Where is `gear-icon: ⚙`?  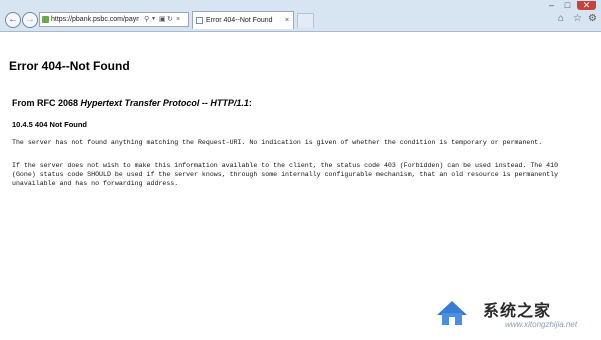
gear-icon: ⚙ is located at coordinates (592, 18).